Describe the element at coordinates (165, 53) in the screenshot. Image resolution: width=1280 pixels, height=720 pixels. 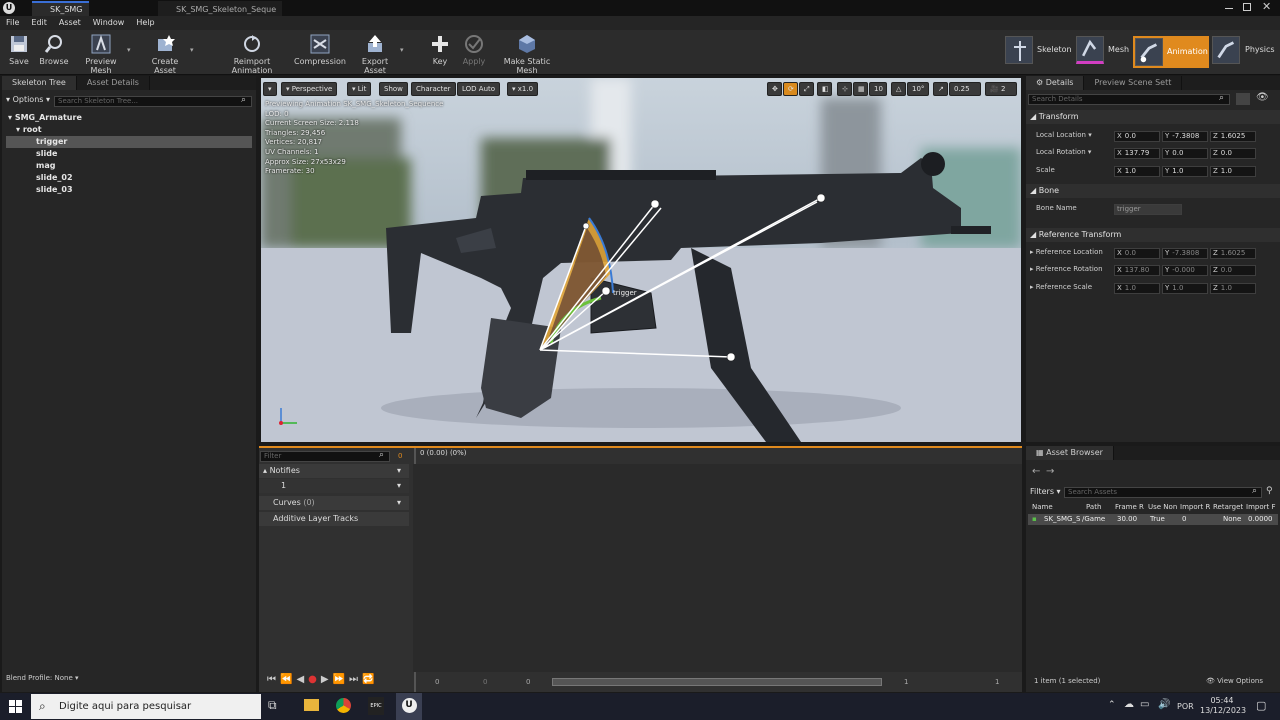
I see `create-asset-button: Create Asset` at that location.